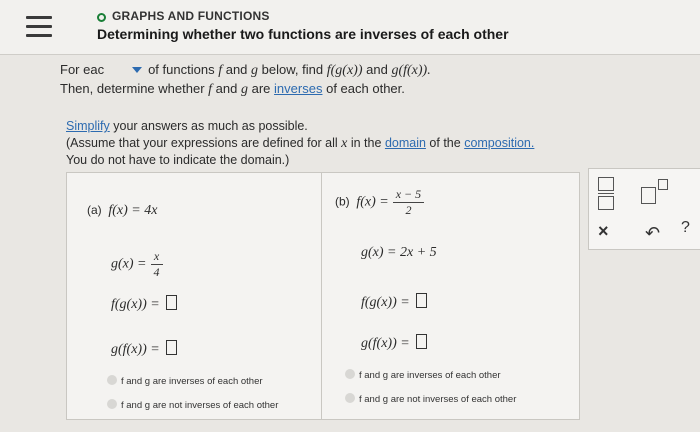  I want to click on undo-button: ↶, so click(652, 233).